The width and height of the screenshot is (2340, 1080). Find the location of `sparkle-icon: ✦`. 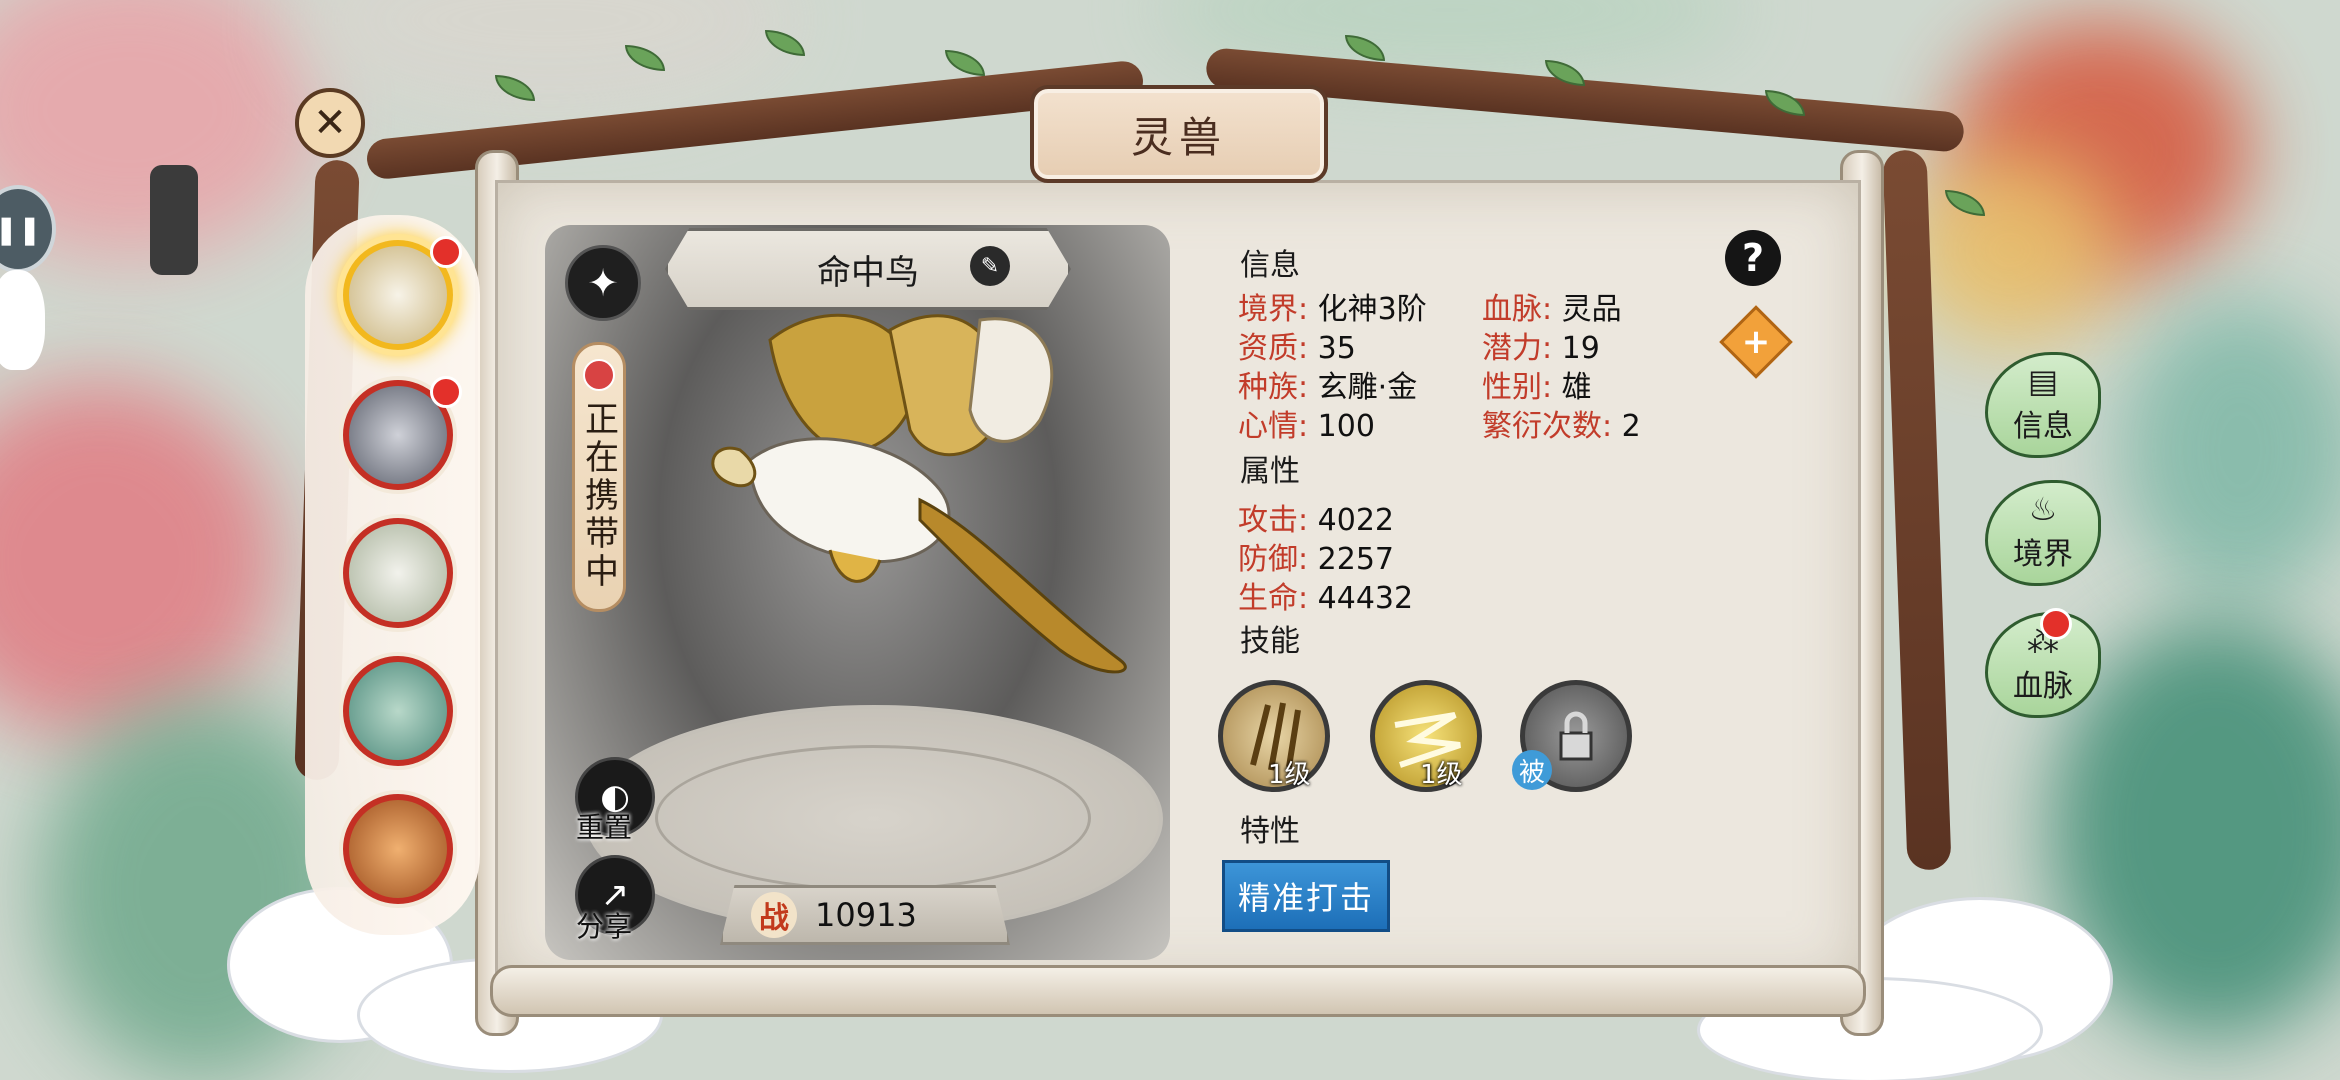

sparkle-icon: ✦ is located at coordinates (603, 283).